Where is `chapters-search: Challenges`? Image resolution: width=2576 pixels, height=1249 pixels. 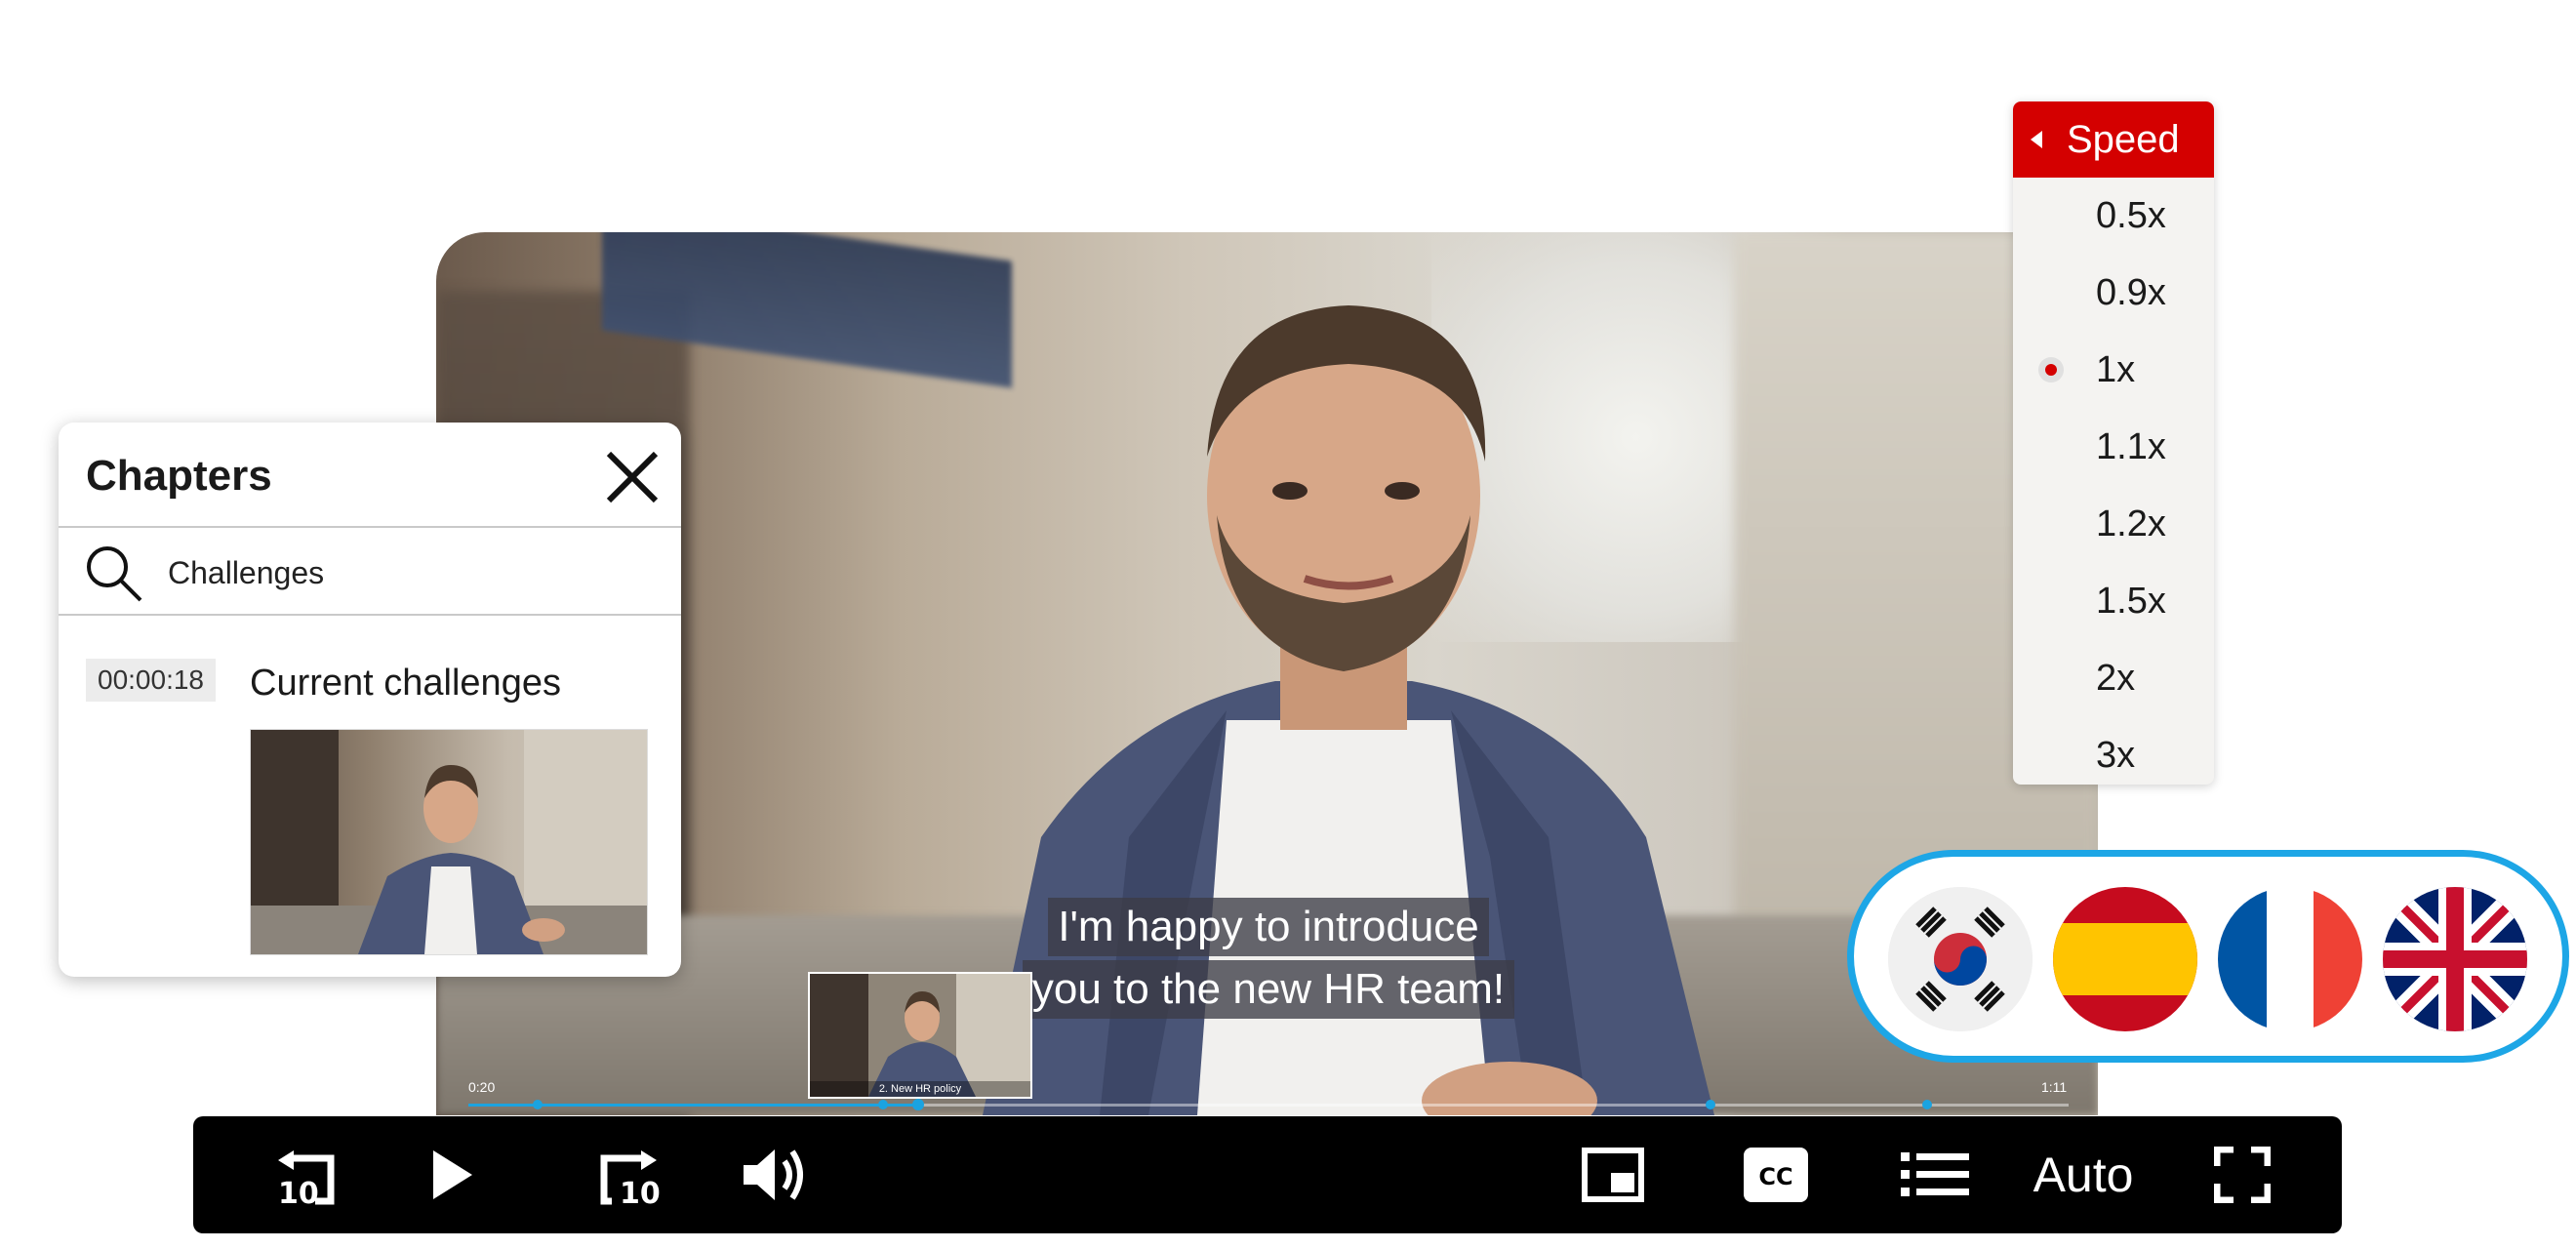 chapters-search: Challenges is located at coordinates (370, 572).